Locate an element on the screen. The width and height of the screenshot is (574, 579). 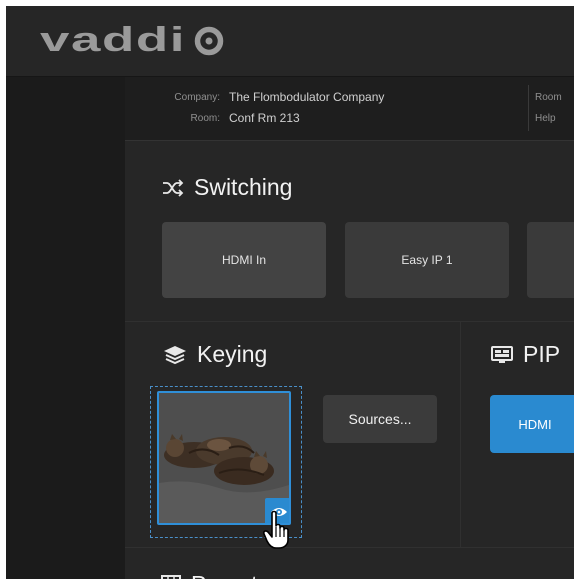
company-value: The Flombodulator Company is located at coordinates (307, 97).